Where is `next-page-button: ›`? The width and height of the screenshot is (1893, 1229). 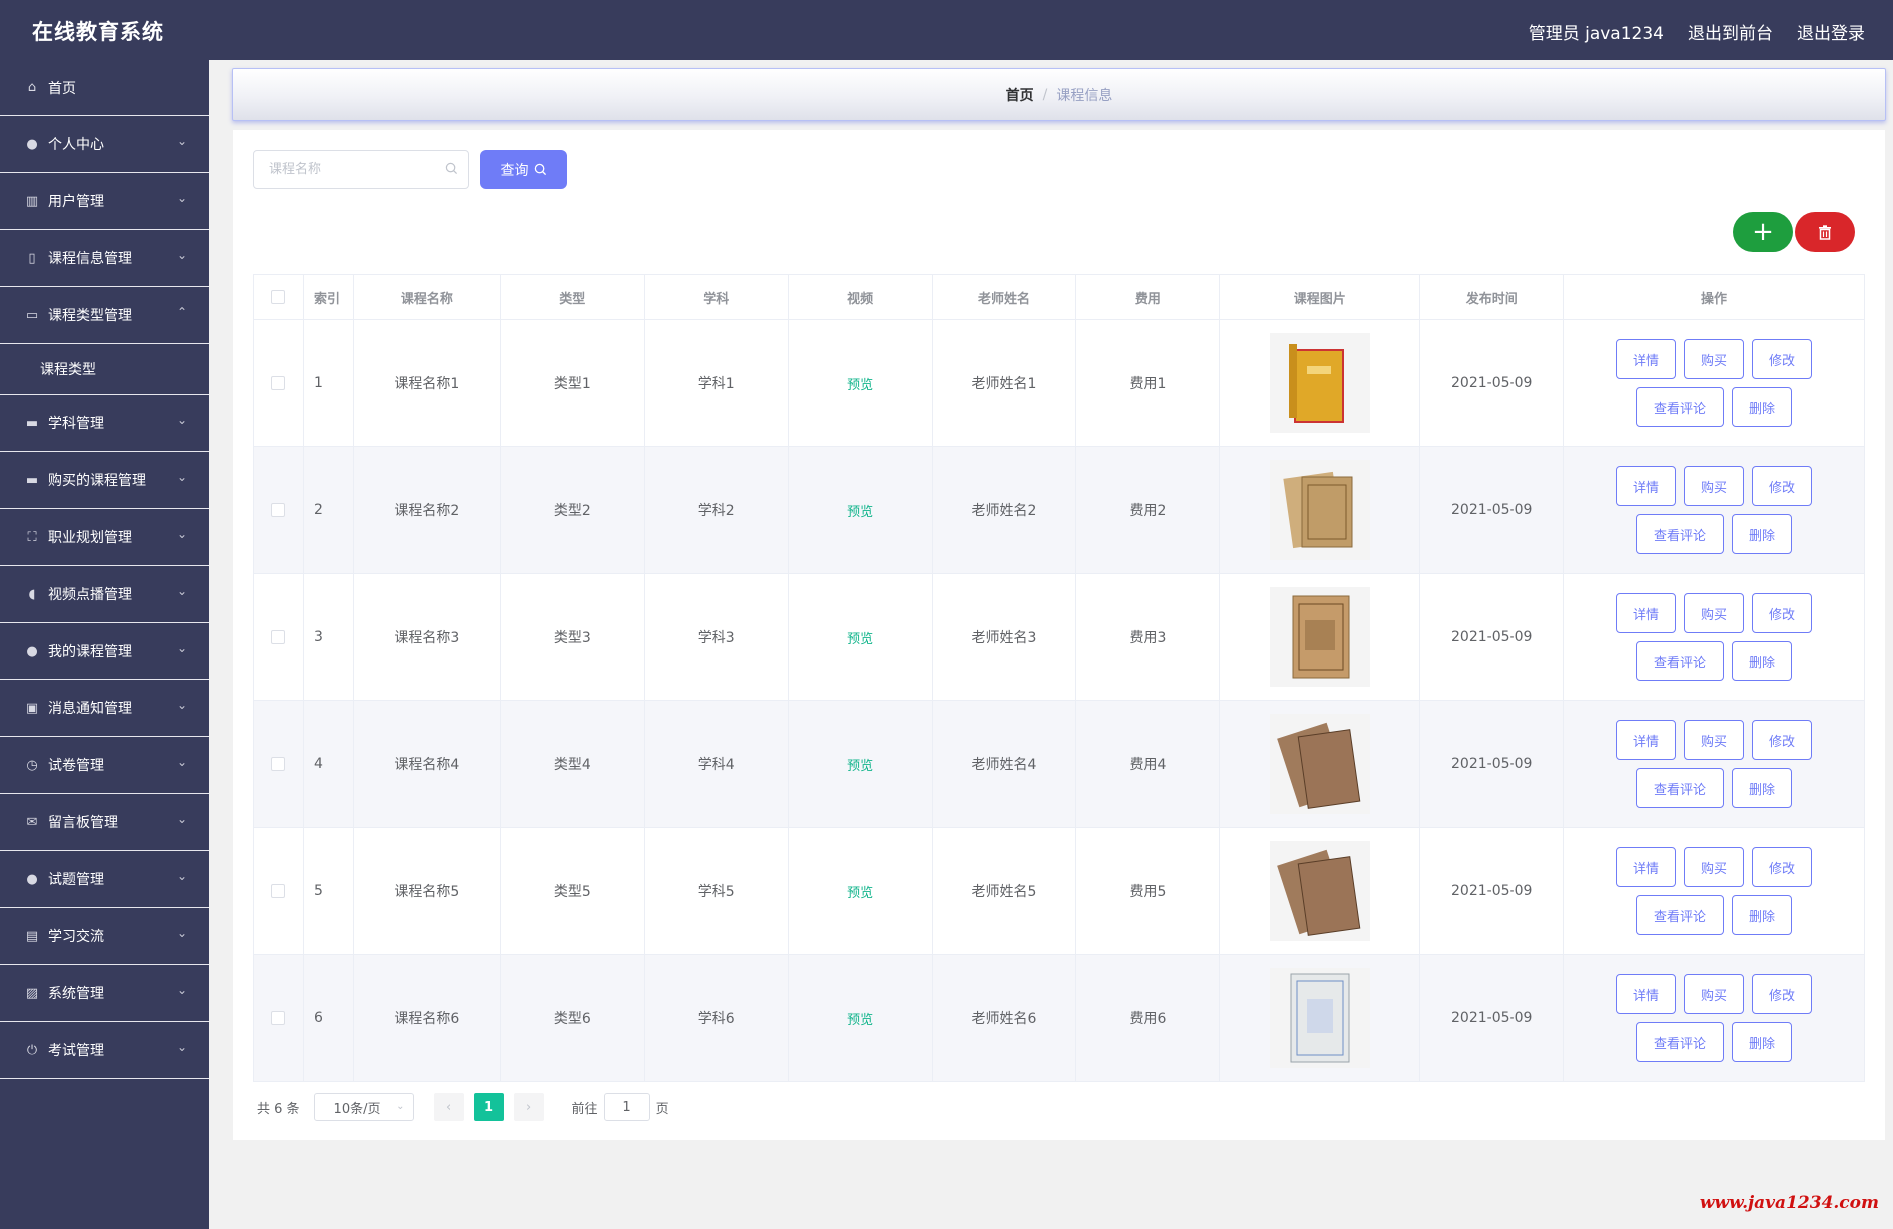 next-page-button: › is located at coordinates (528, 1107).